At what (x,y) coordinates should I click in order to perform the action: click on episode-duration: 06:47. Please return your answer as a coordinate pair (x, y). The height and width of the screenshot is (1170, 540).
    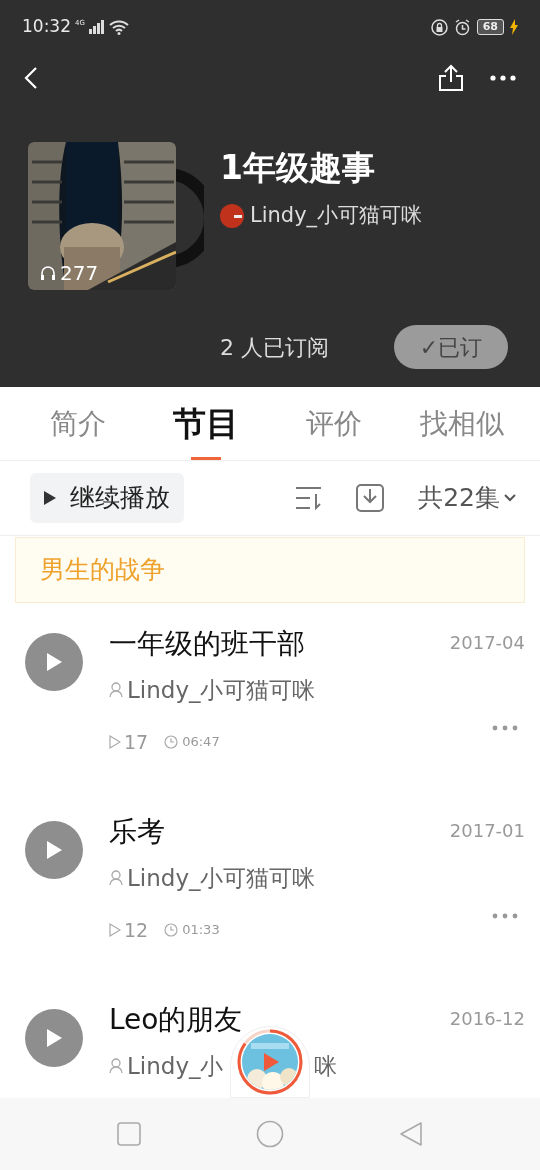
    Looking at the image, I should click on (201, 742).